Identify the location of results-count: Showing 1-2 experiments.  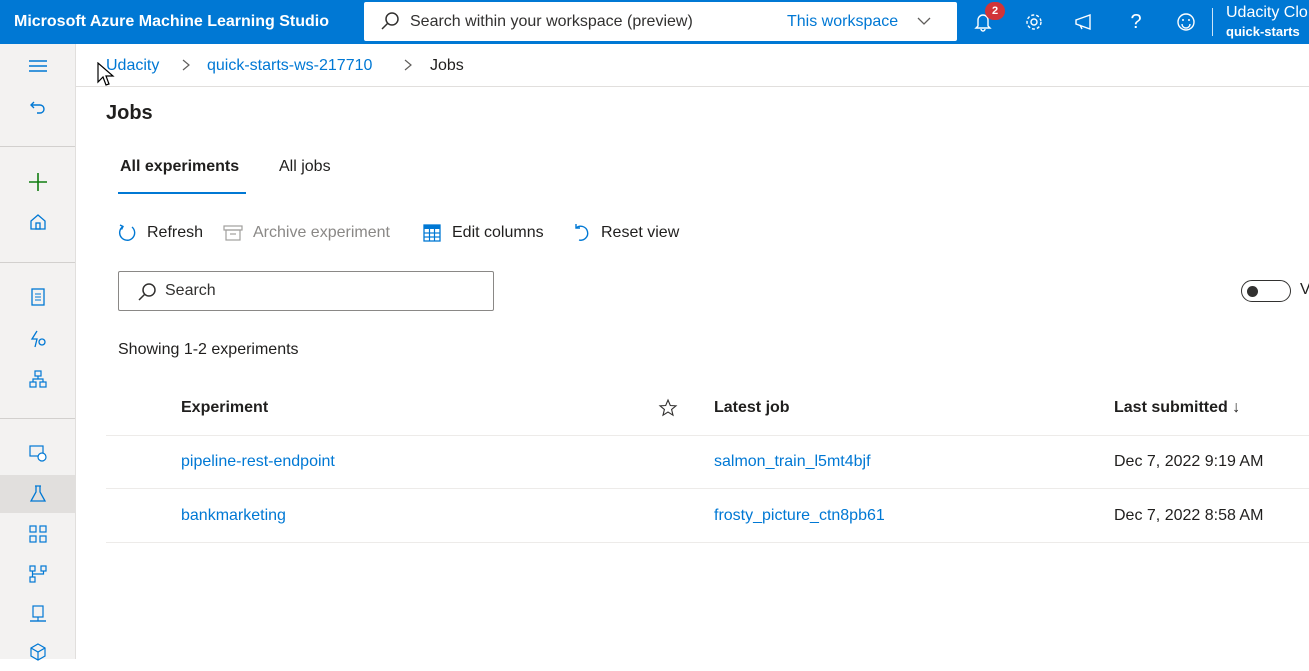
(208, 349).